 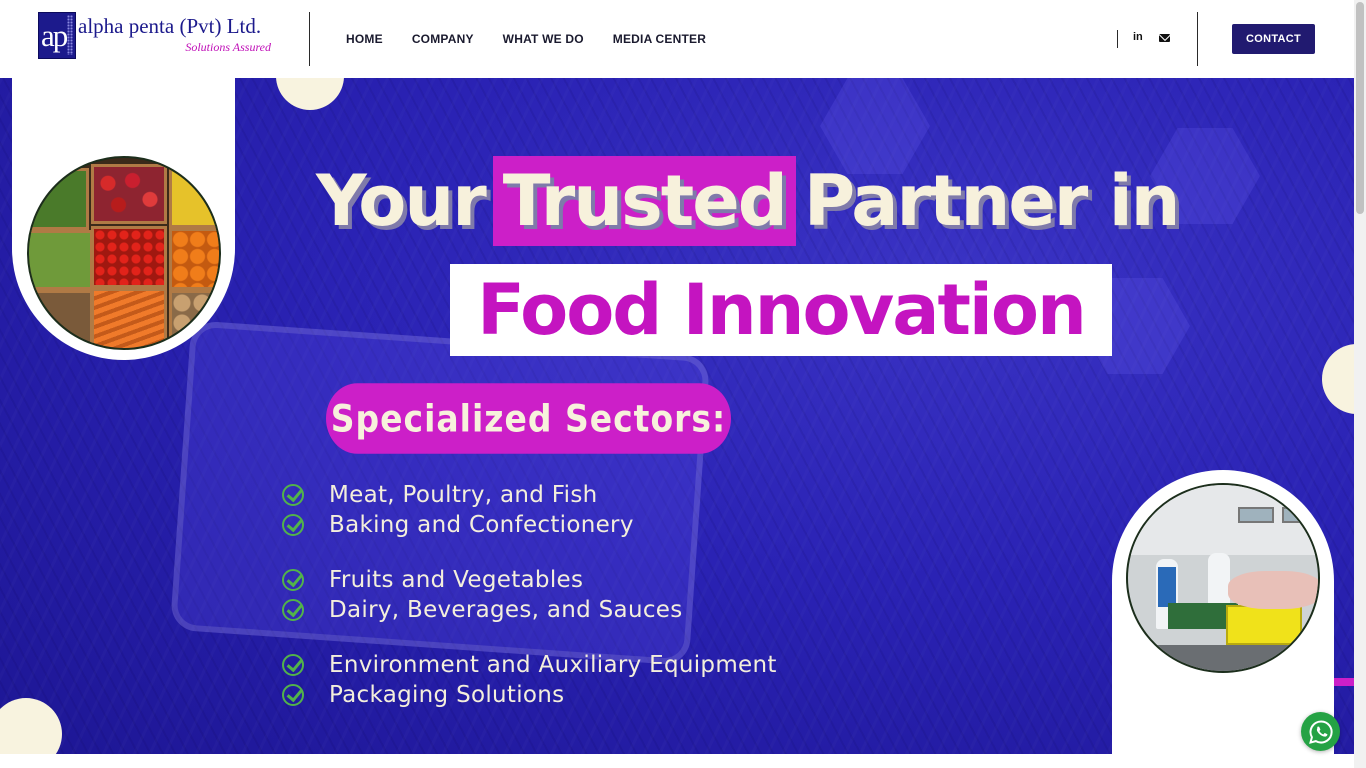 I want to click on decorative-magenta-bar, so click(x=1344, y=682).